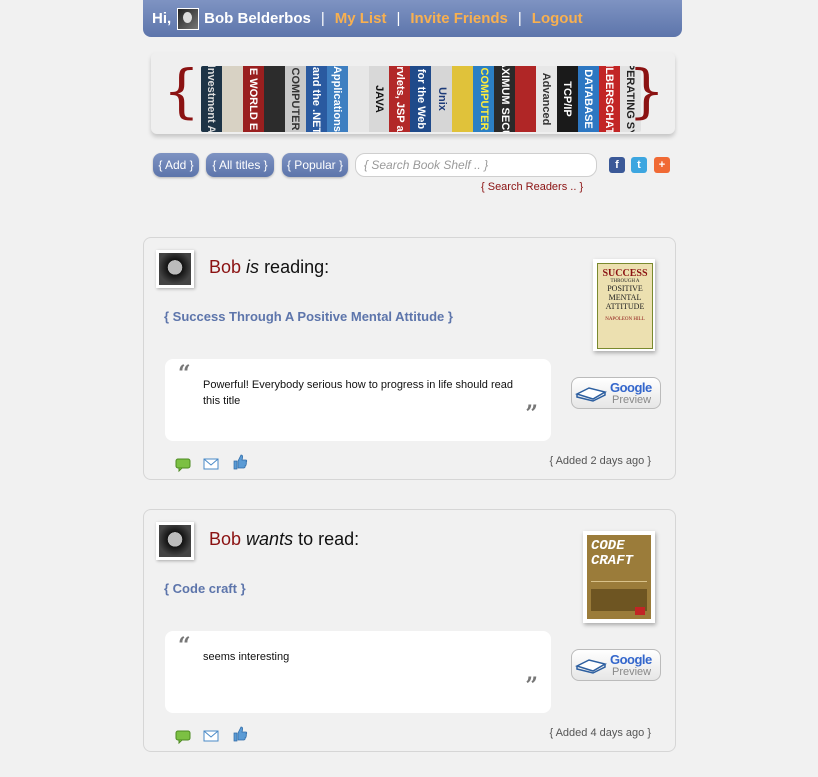 This screenshot has width=818, height=777. I want to click on facebook-icon: f, so click(617, 165).